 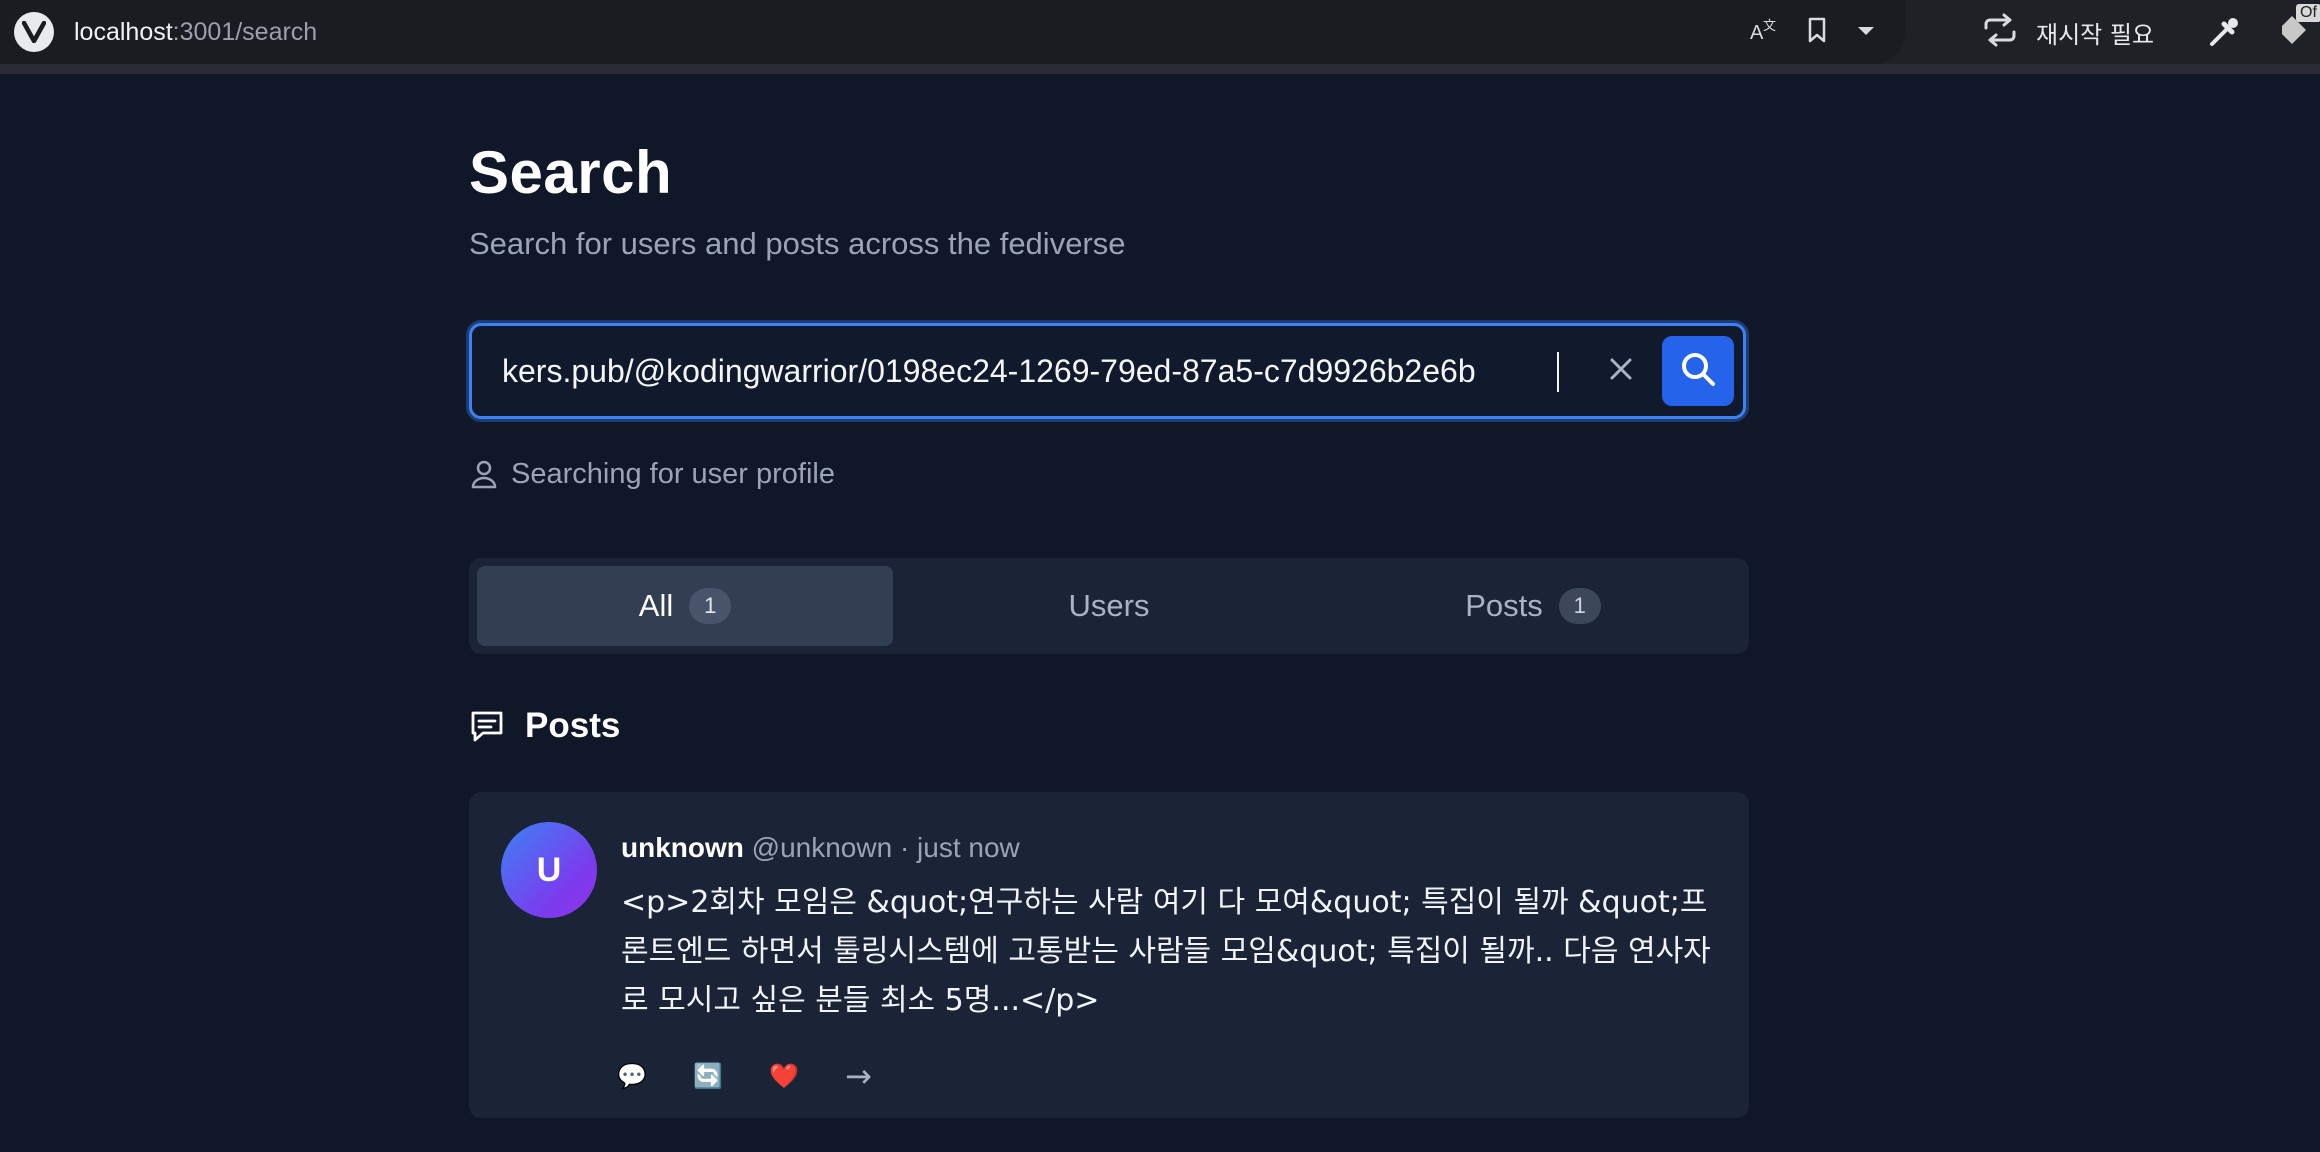 I want to click on tab-label: Users, so click(x=1109, y=605).